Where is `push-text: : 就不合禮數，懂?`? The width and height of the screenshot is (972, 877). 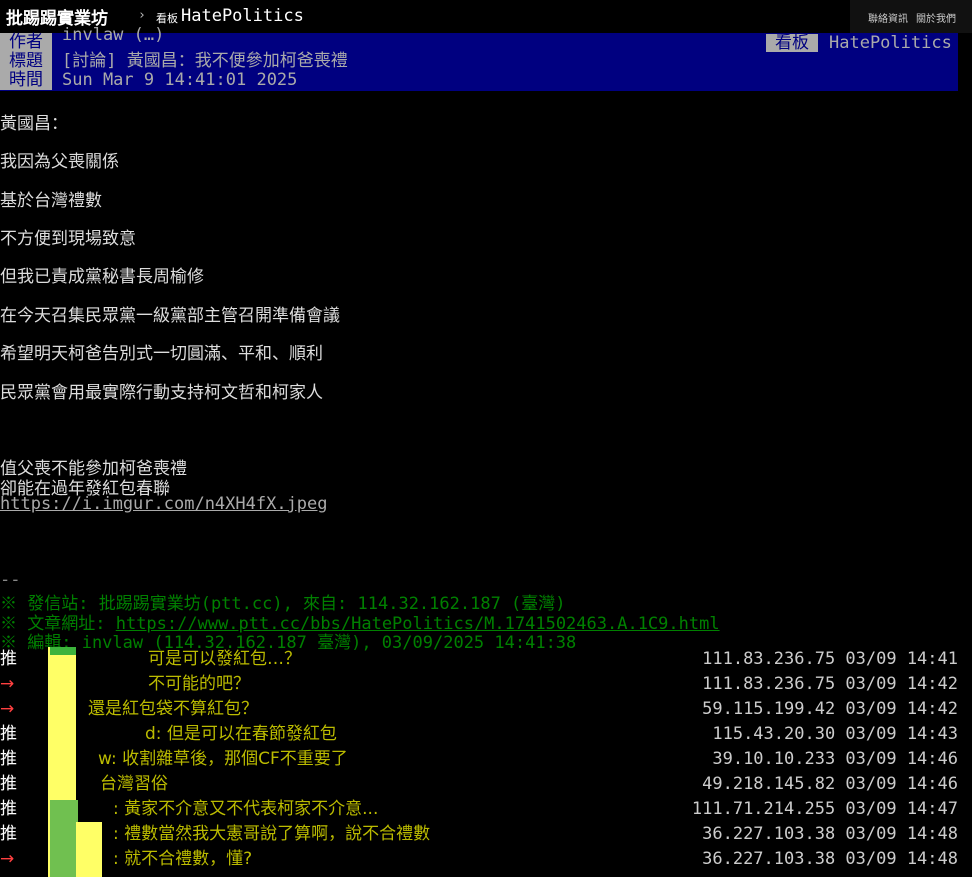
push-text: : 就不合禮數，懂? is located at coordinates (183, 859).